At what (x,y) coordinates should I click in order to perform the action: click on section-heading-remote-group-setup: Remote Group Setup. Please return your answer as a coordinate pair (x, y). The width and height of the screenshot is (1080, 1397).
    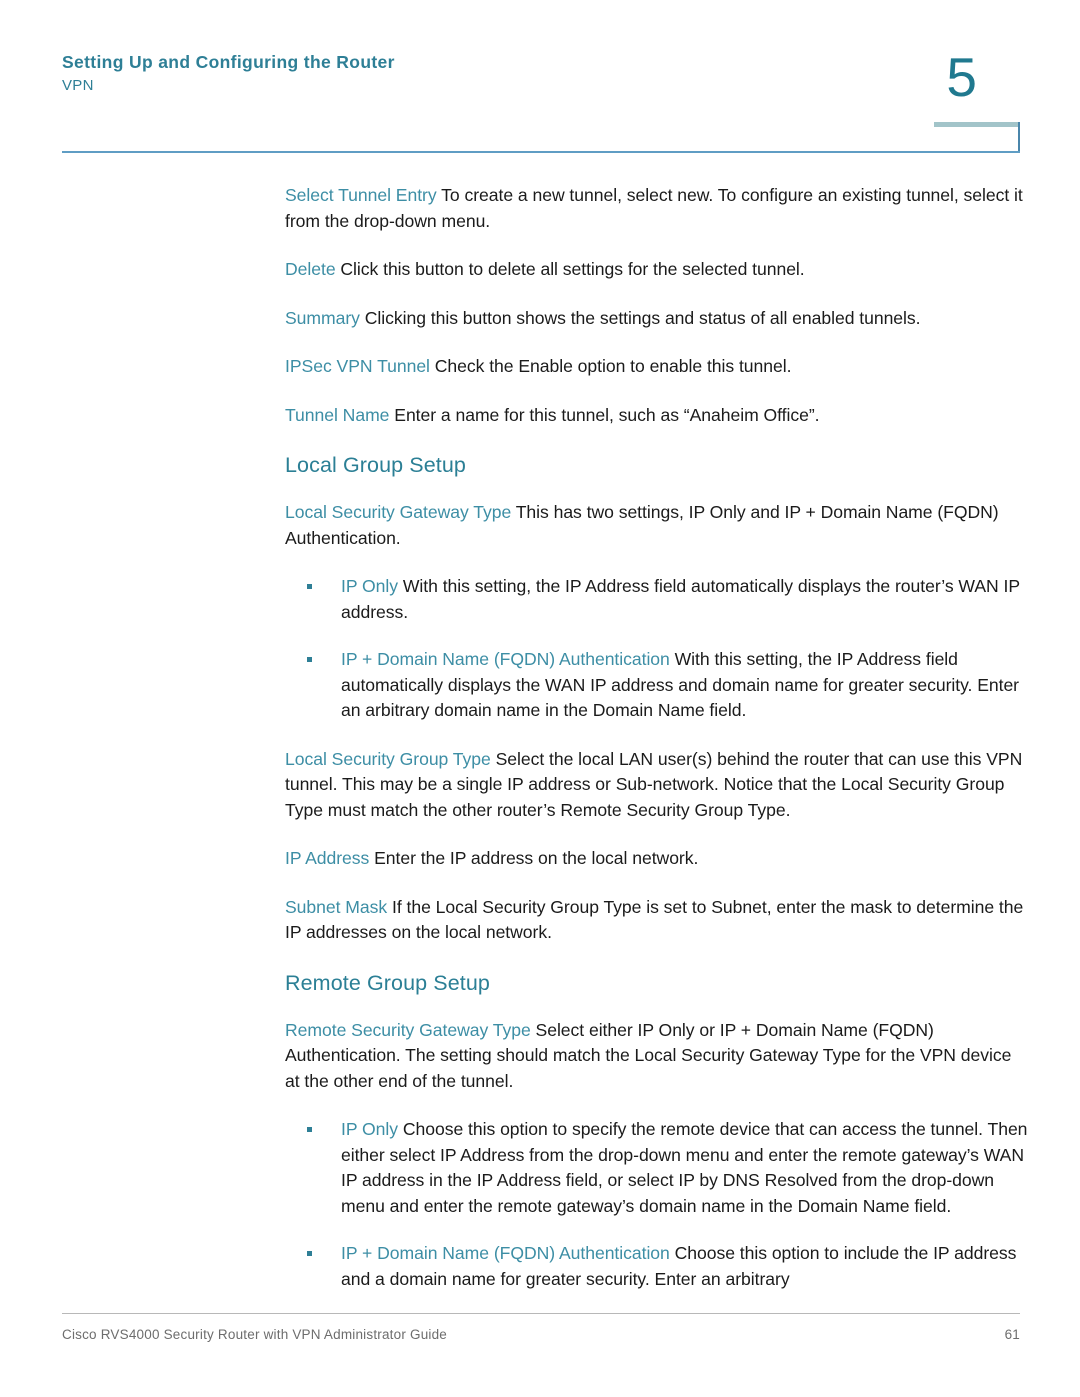
    Looking at the image, I should click on (387, 982).